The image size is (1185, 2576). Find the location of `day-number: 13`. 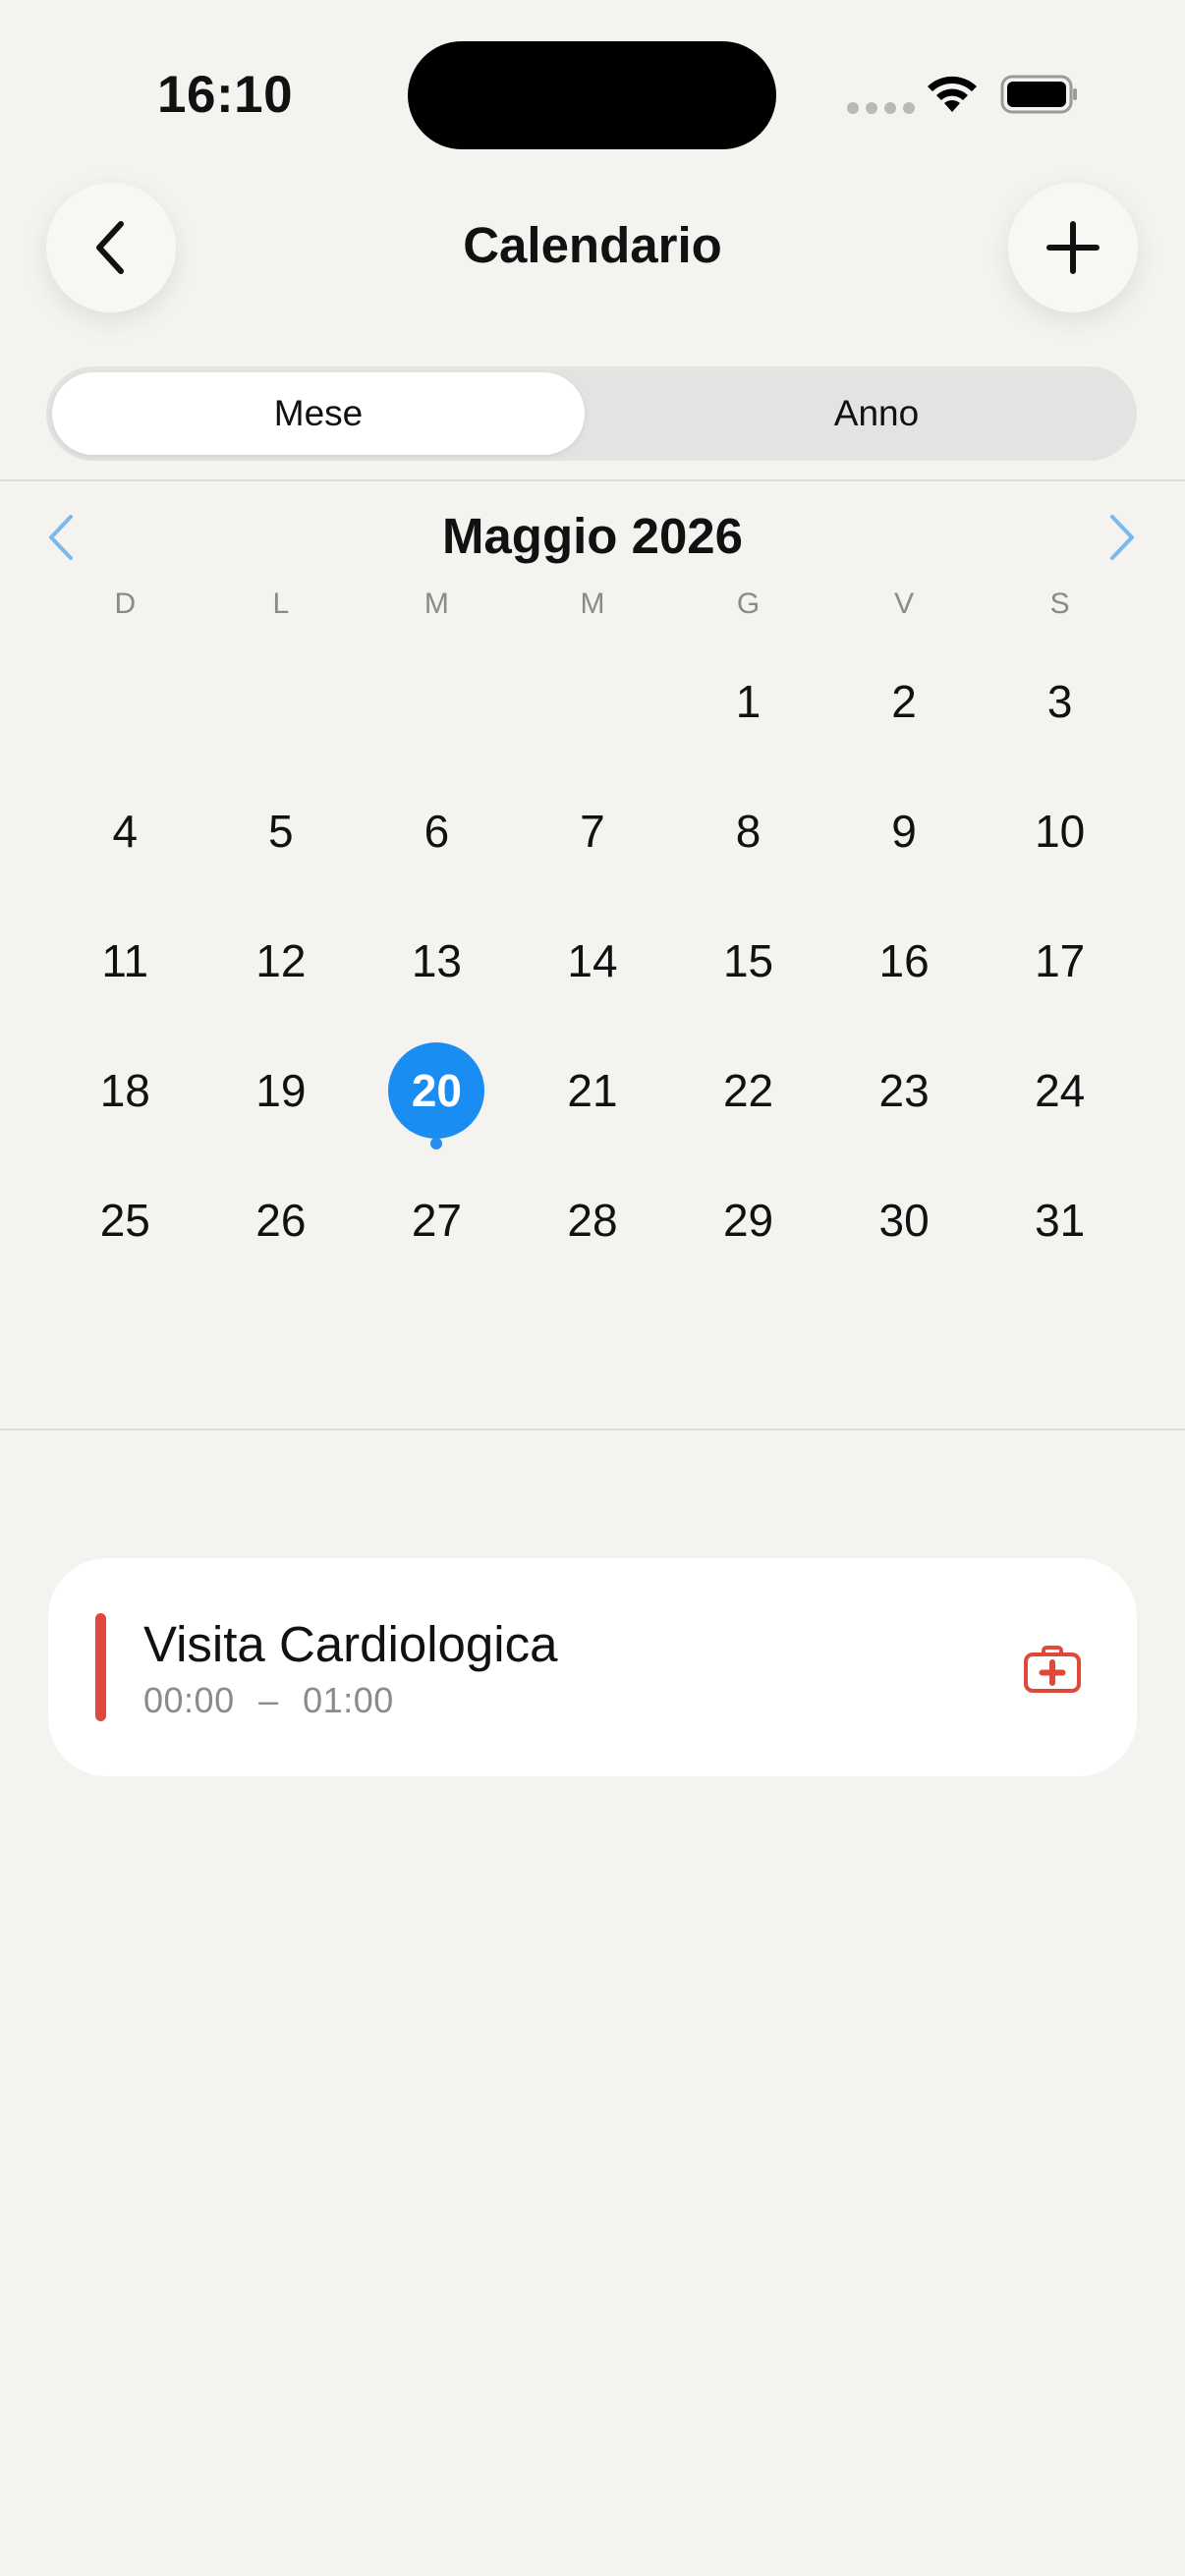

day-number: 13 is located at coordinates (437, 960).